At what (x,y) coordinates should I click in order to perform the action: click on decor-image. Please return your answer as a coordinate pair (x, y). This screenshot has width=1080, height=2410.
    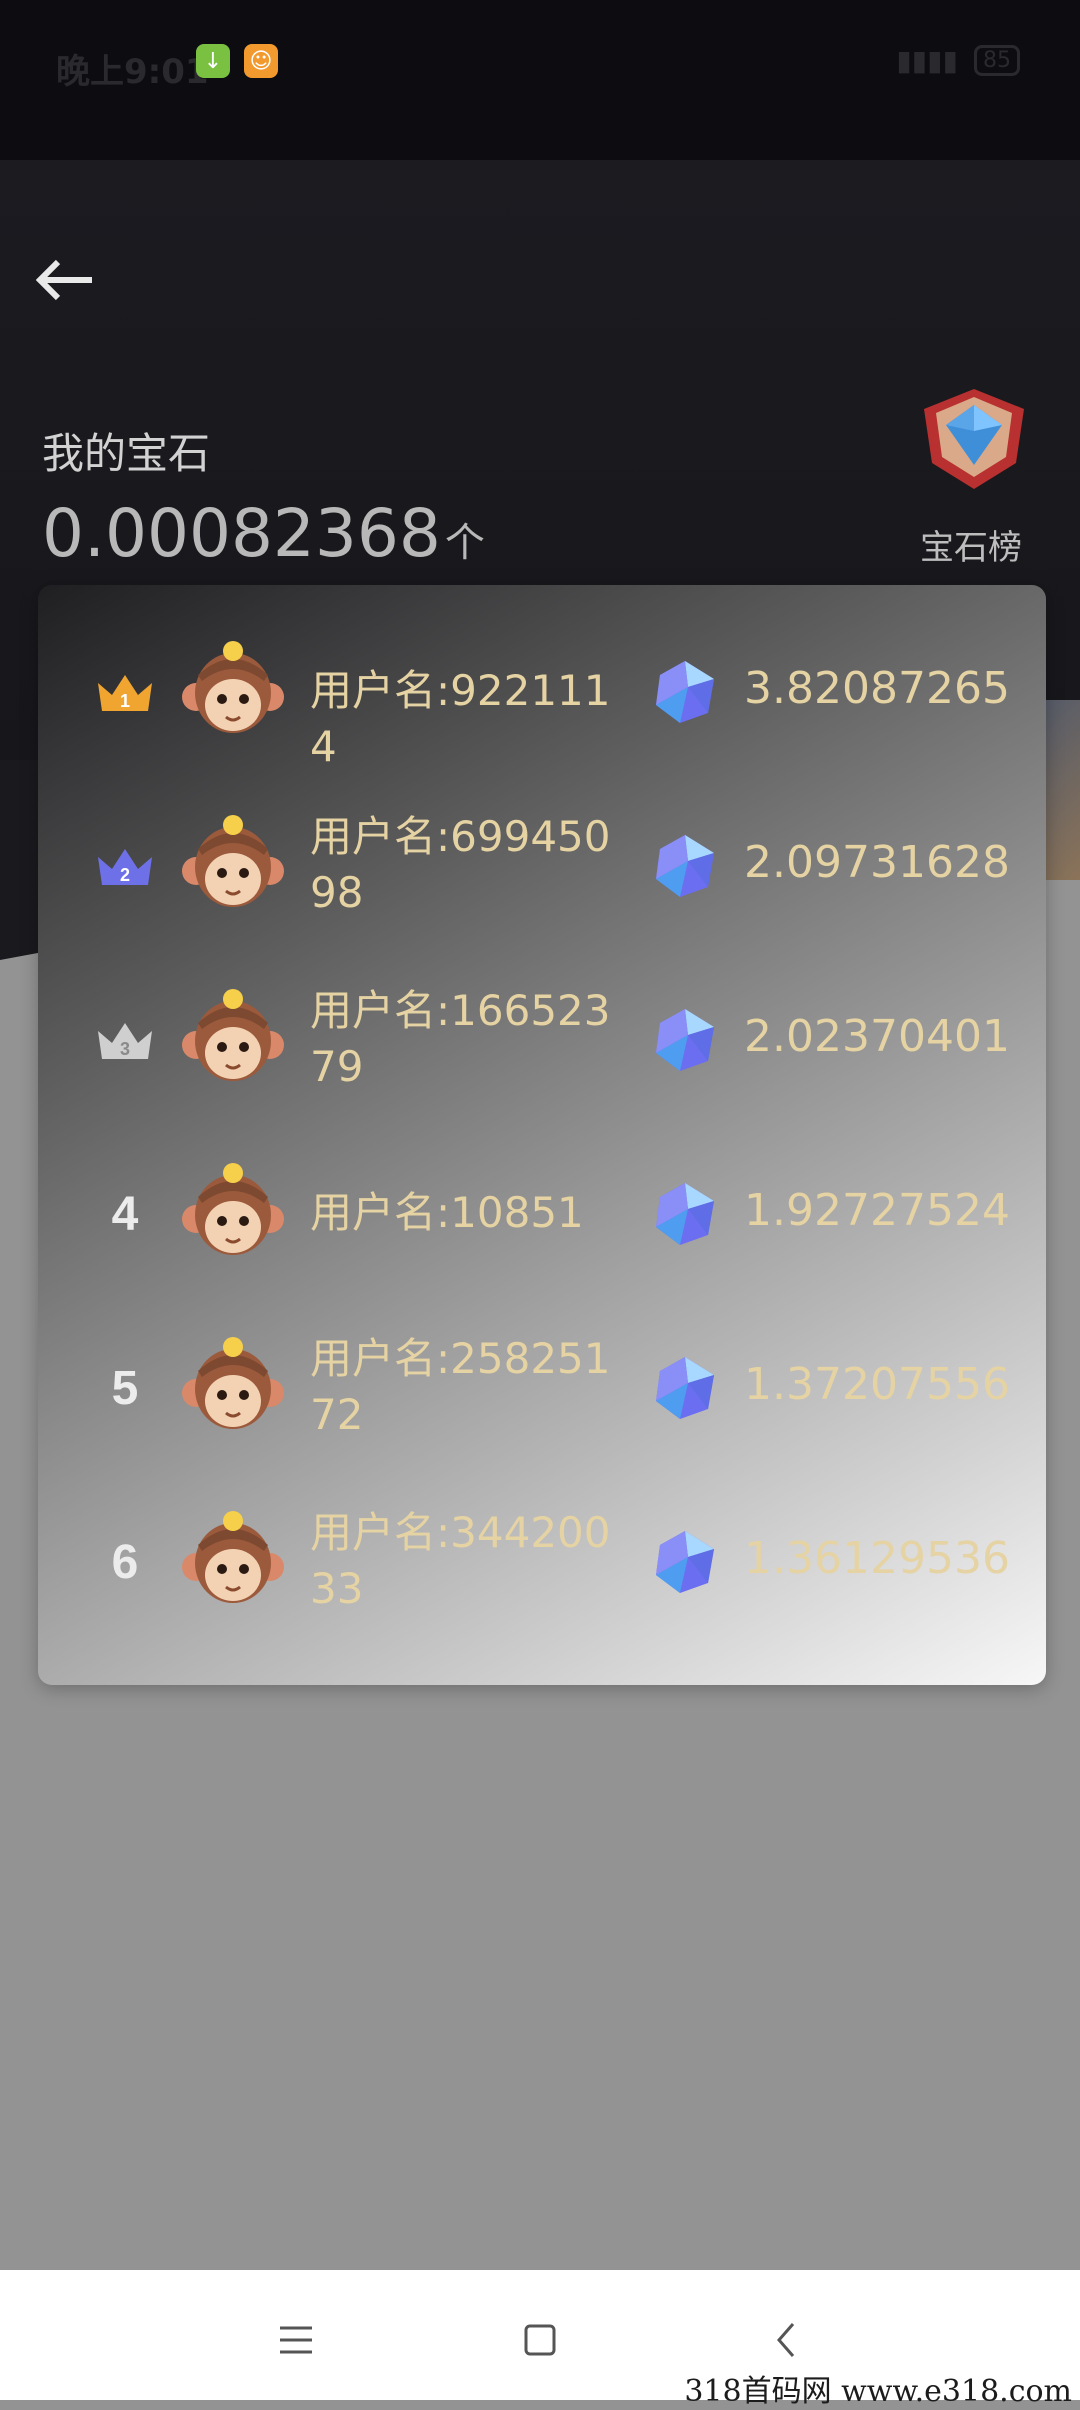
    Looking at the image, I should click on (1060, 790).